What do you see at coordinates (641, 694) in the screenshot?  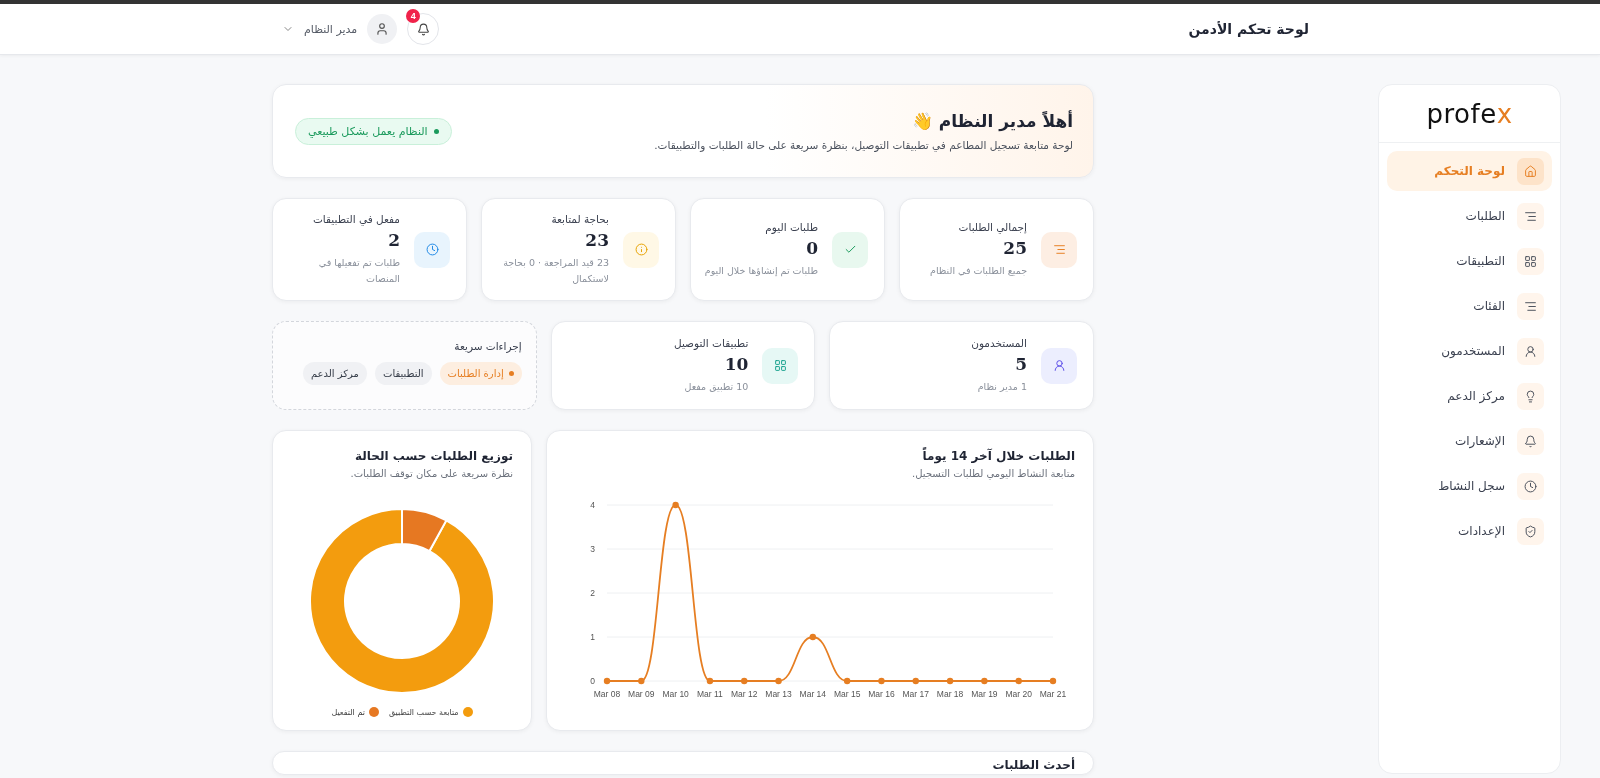 I see `axis-tick-label: Mar 09` at bounding box center [641, 694].